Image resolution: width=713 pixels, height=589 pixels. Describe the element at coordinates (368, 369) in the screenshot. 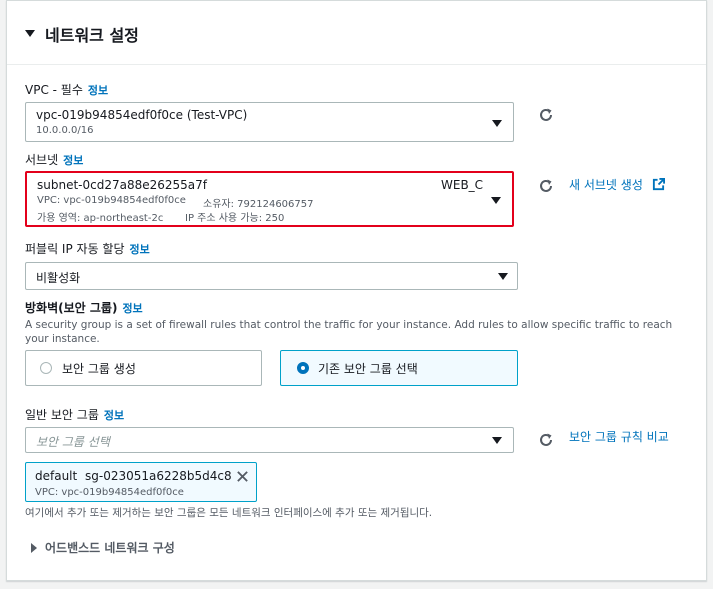

I see `radio-existing-label: 기존 보안 그룹 선택` at that location.